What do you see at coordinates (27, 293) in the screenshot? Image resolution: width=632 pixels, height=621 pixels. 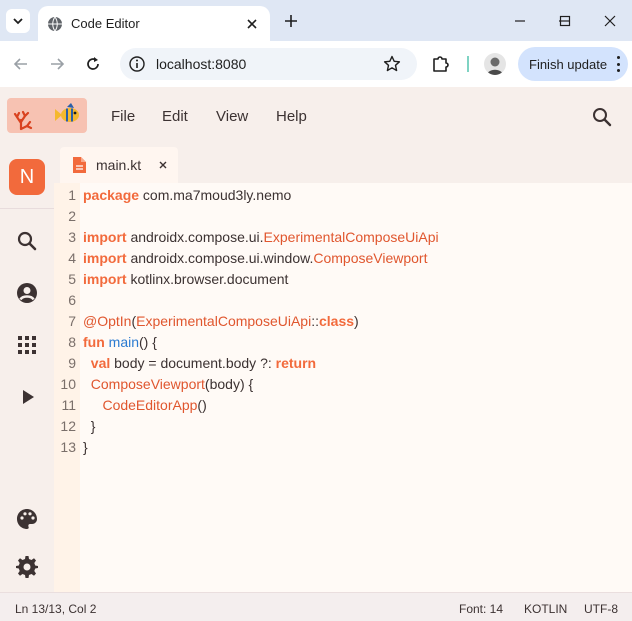 I see `account-circle-icon` at bounding box center [27, 293].